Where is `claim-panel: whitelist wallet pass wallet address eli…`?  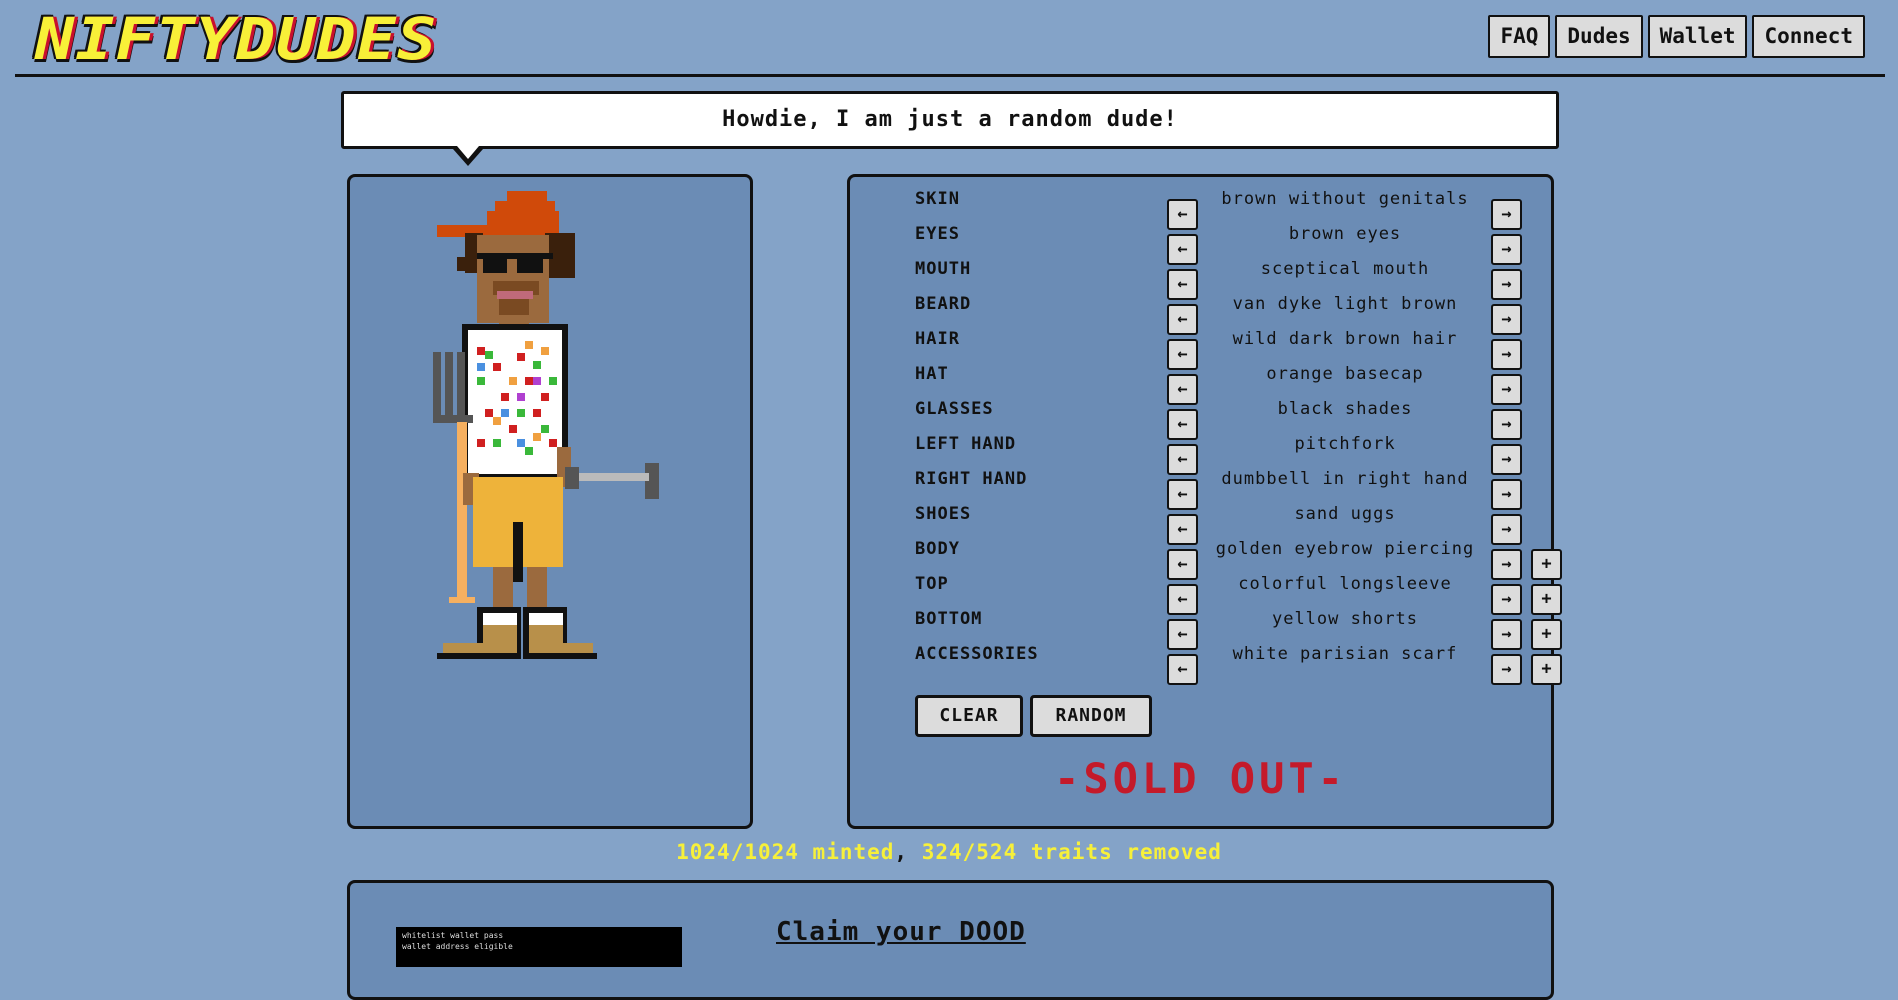
claim-panel: whitelist wallet pass wallet address eli… is located at coordinates (950, 940).